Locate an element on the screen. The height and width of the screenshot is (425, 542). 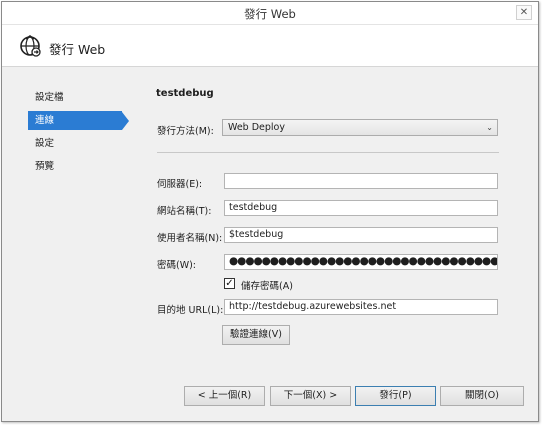
save-password-checkbox: ✓ is located at coordinates (229, 283).